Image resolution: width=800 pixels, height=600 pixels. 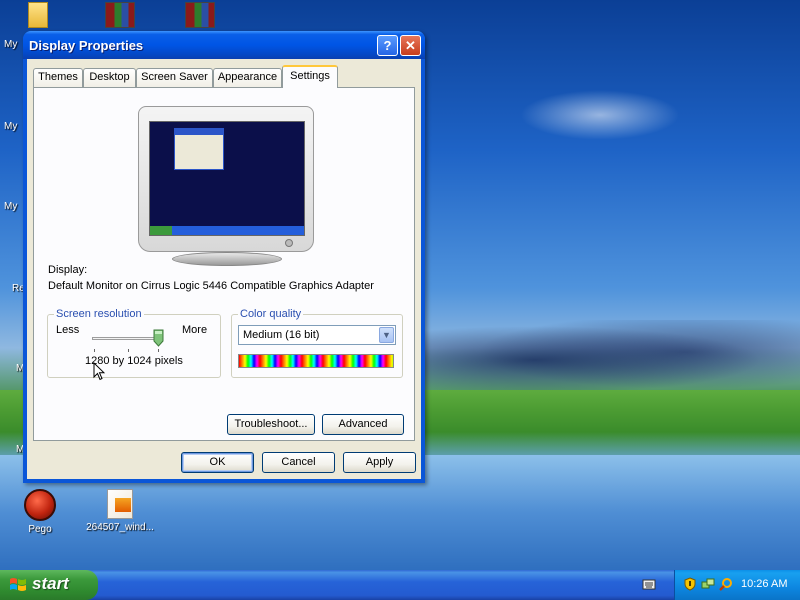 I want to click on preview-start, so click(x=161, y=230).